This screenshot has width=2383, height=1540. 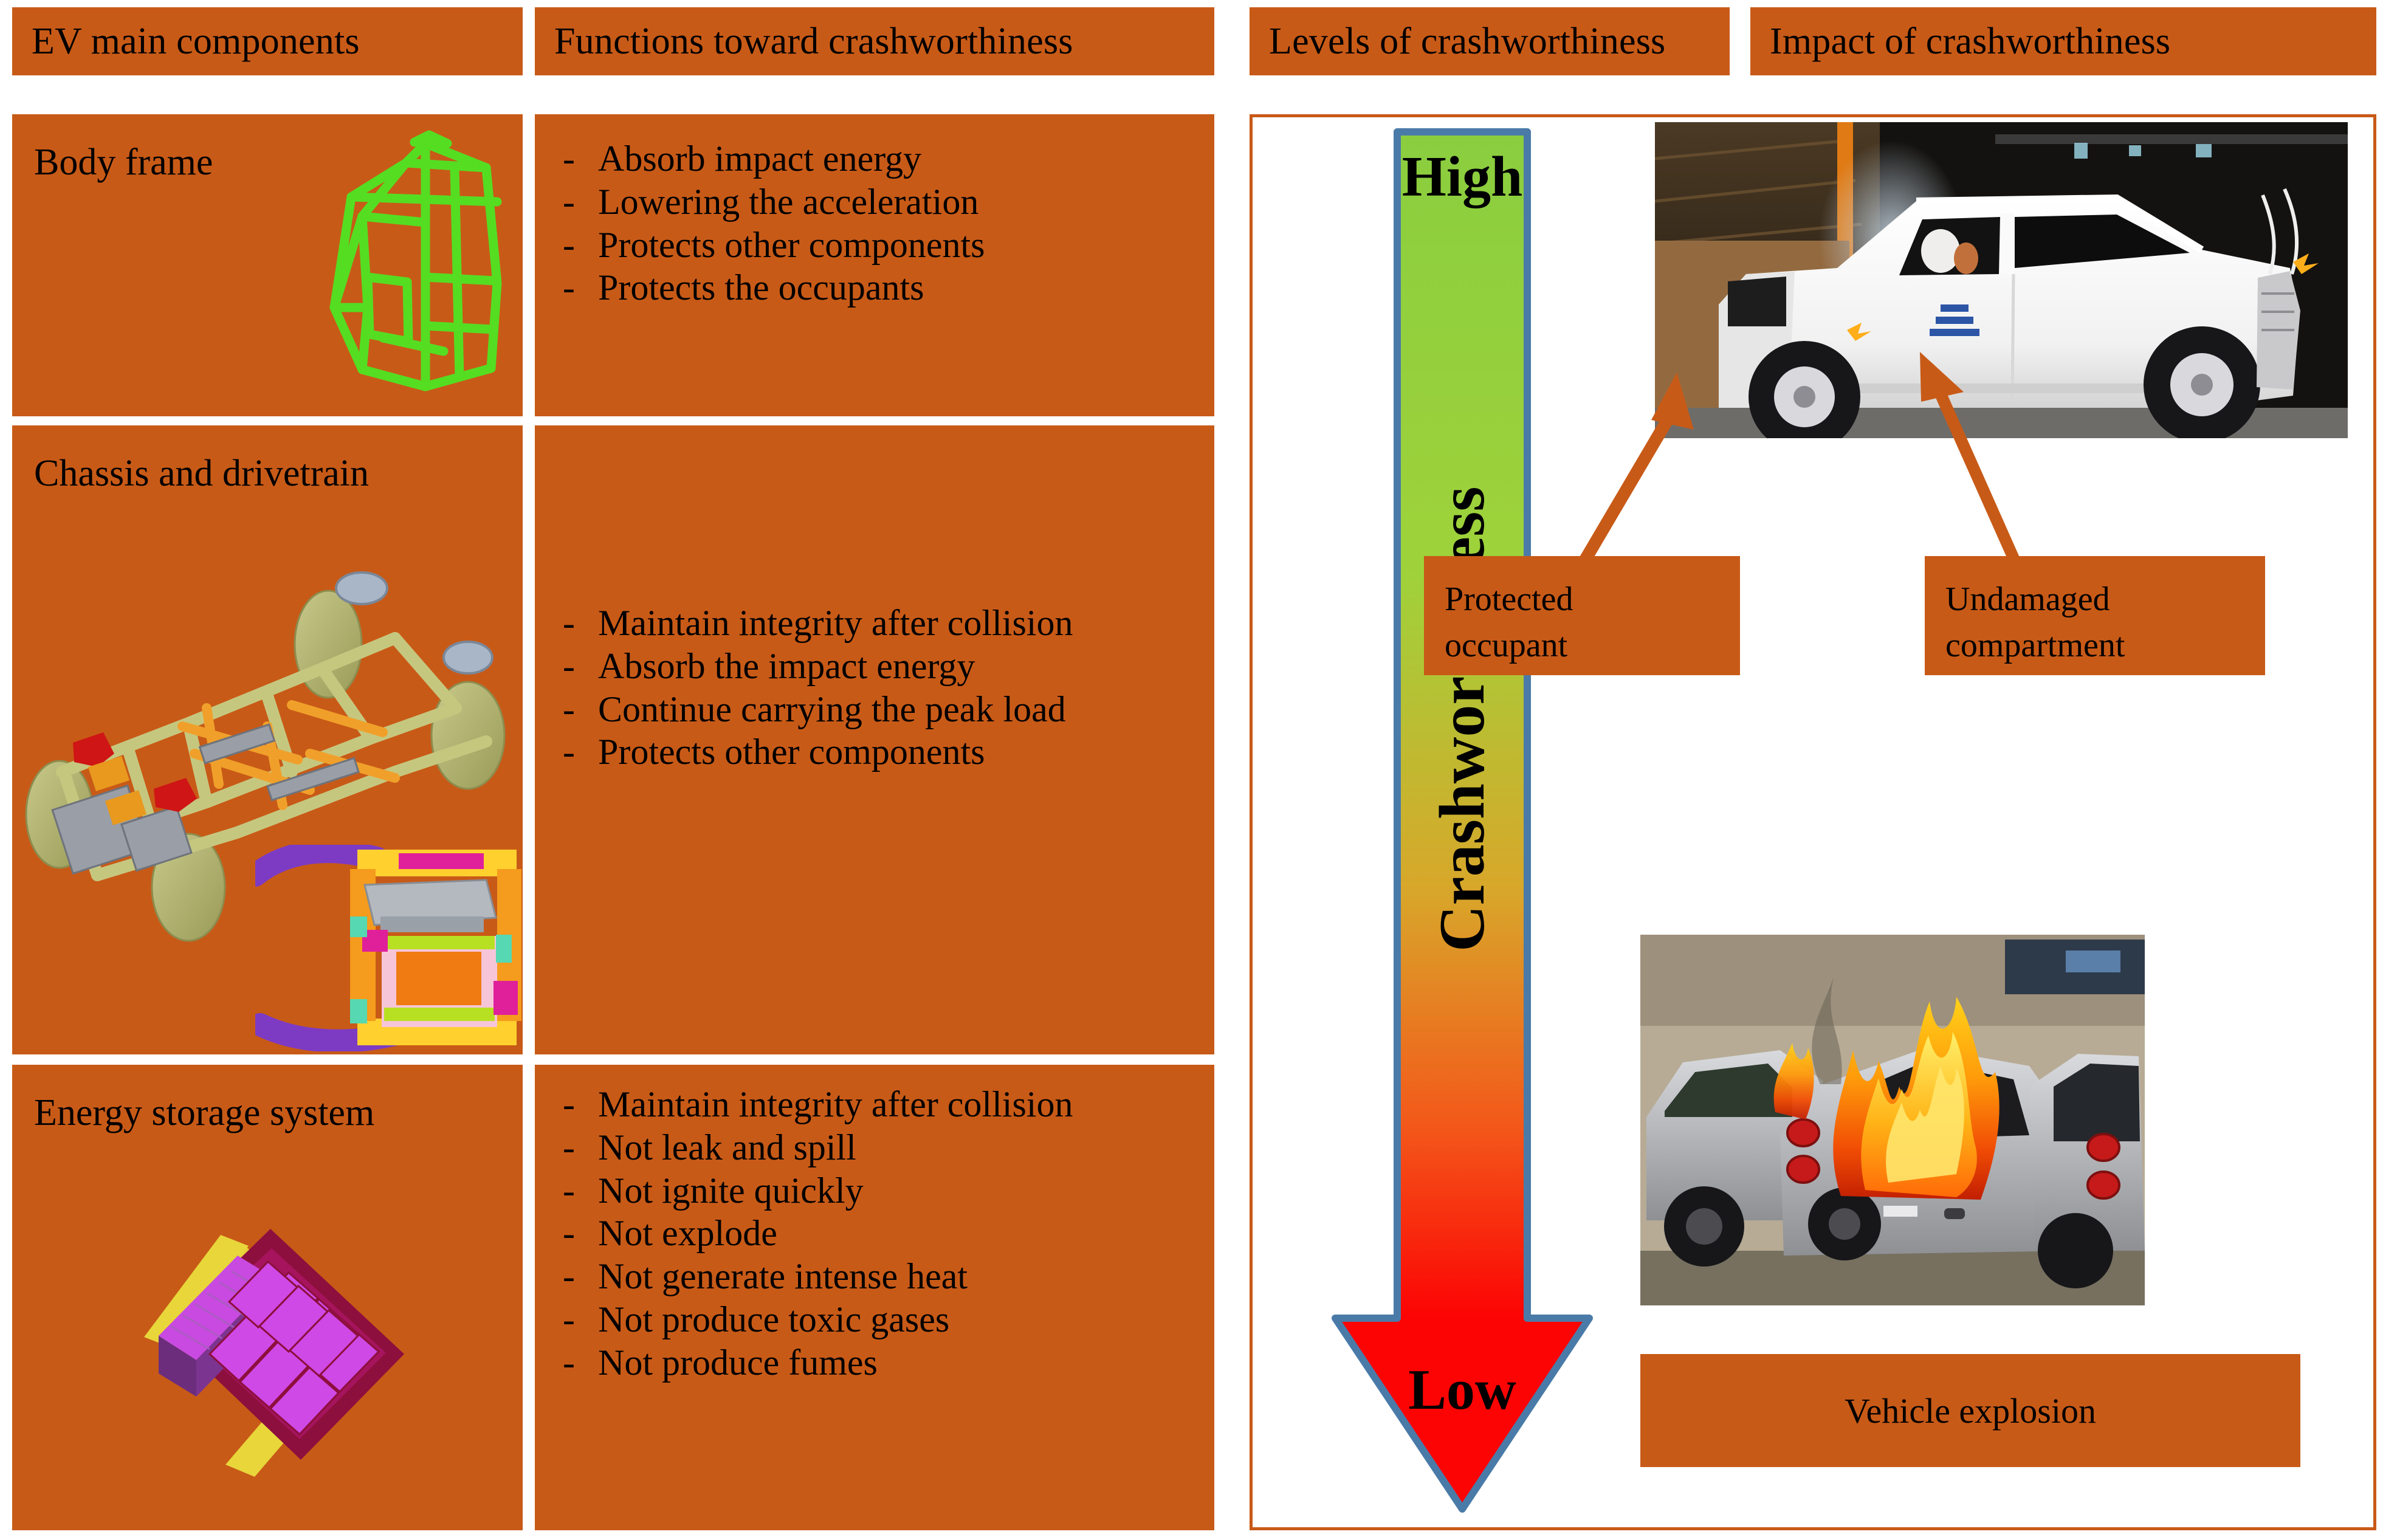 What do you see at coordinates (731, 1190) in the screenshot?
I see `function-text: Not ignite quickly` at bounding box center [731, 1190].